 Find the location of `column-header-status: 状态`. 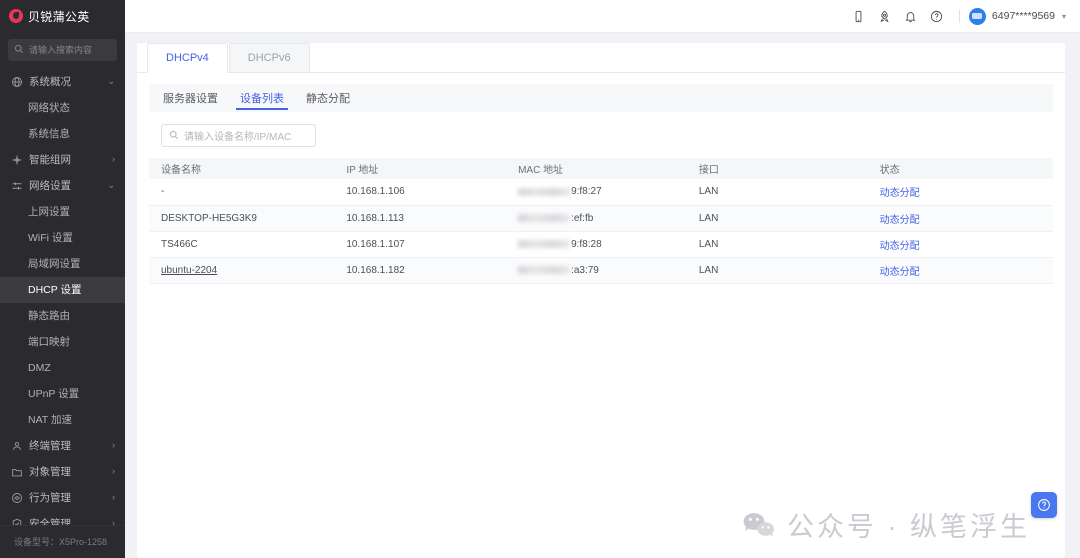

column-header-status: 状态 is located at coordinates (960, 168).